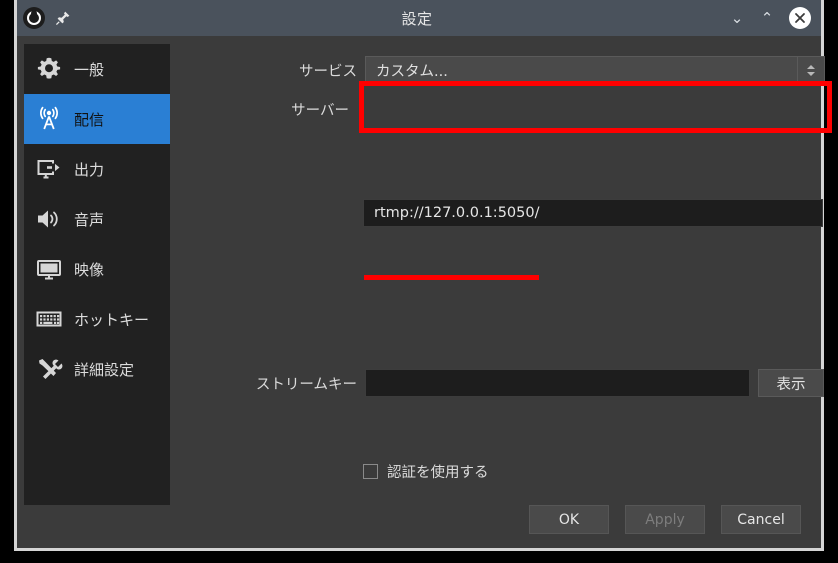 The height and width of the screenshot is (563, 838). What do you see at coordinates (438, 473) in the screenshot?
I see `use-authentication-label: 認証を使用する` at bounding box center [438, 473].